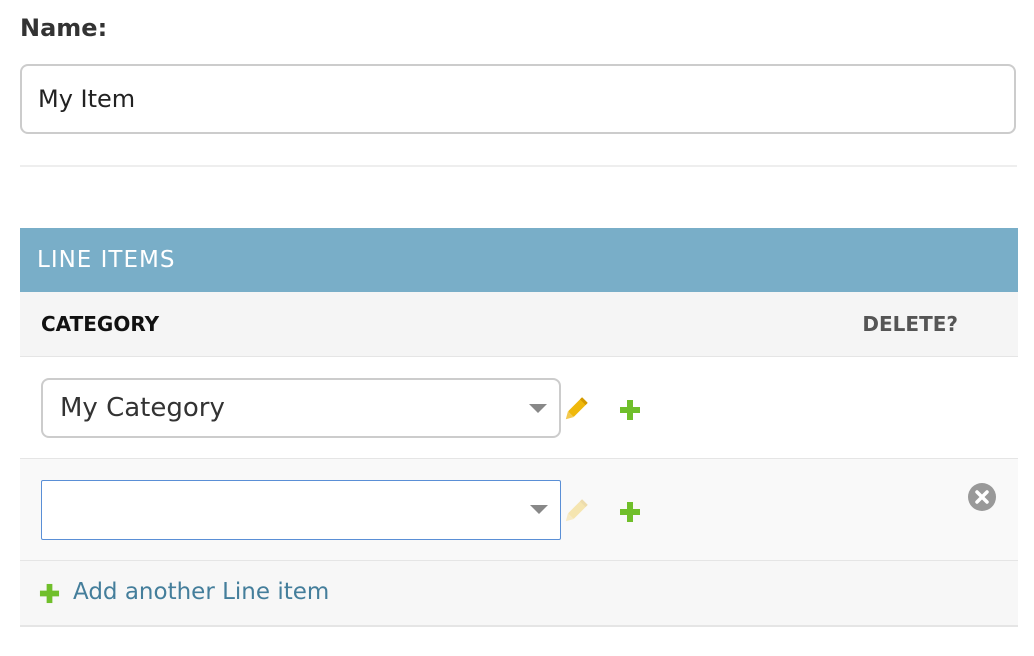 The image size is (1034, 656). What do you see at coordinates (301, 408) in the screenshot?
I see `category-select: My Category` at bounding box center [301, 408].